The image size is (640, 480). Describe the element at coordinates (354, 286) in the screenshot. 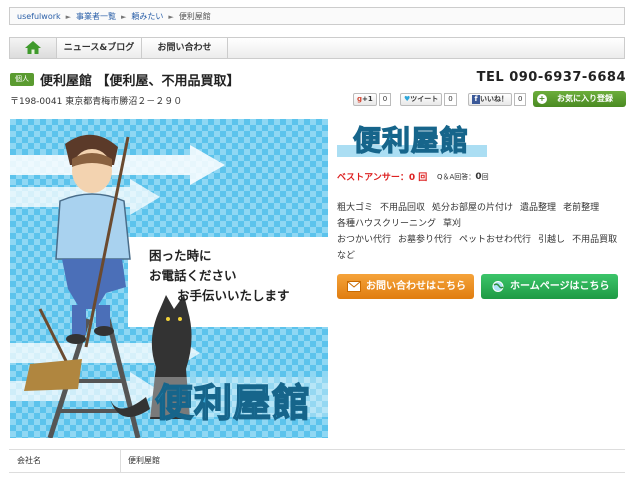

I see `envelope-icon` at that location.